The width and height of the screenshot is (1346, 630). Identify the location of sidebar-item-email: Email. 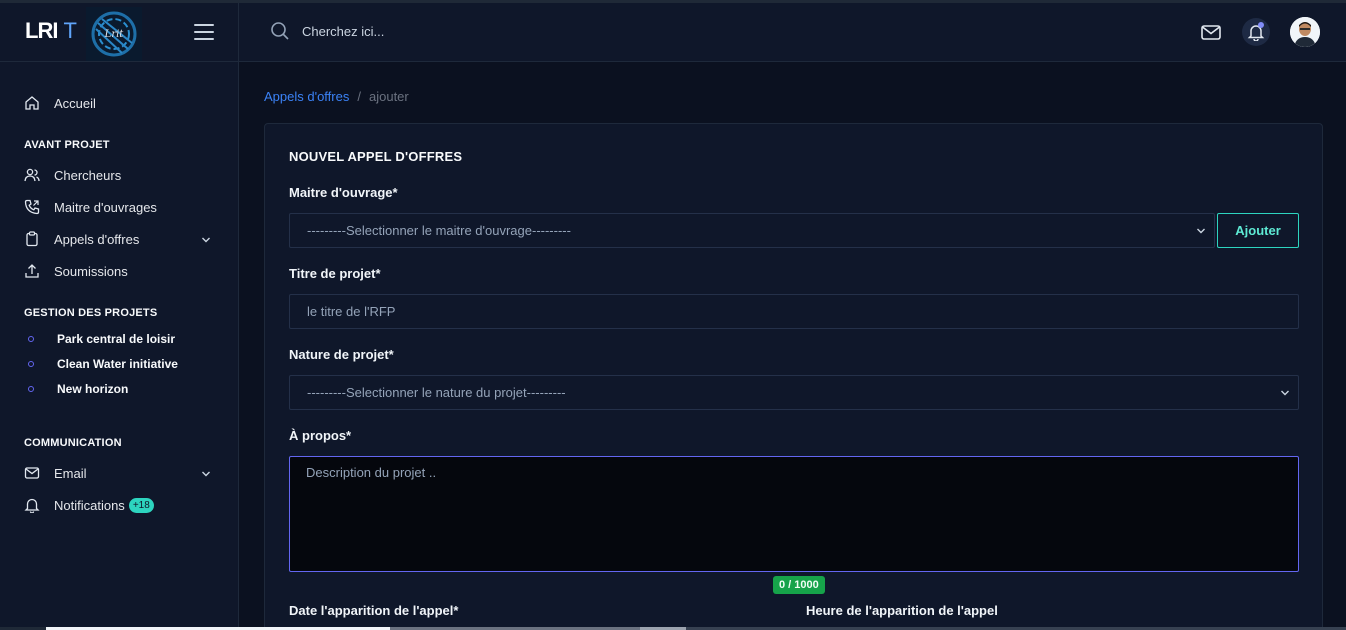
(55, 473).